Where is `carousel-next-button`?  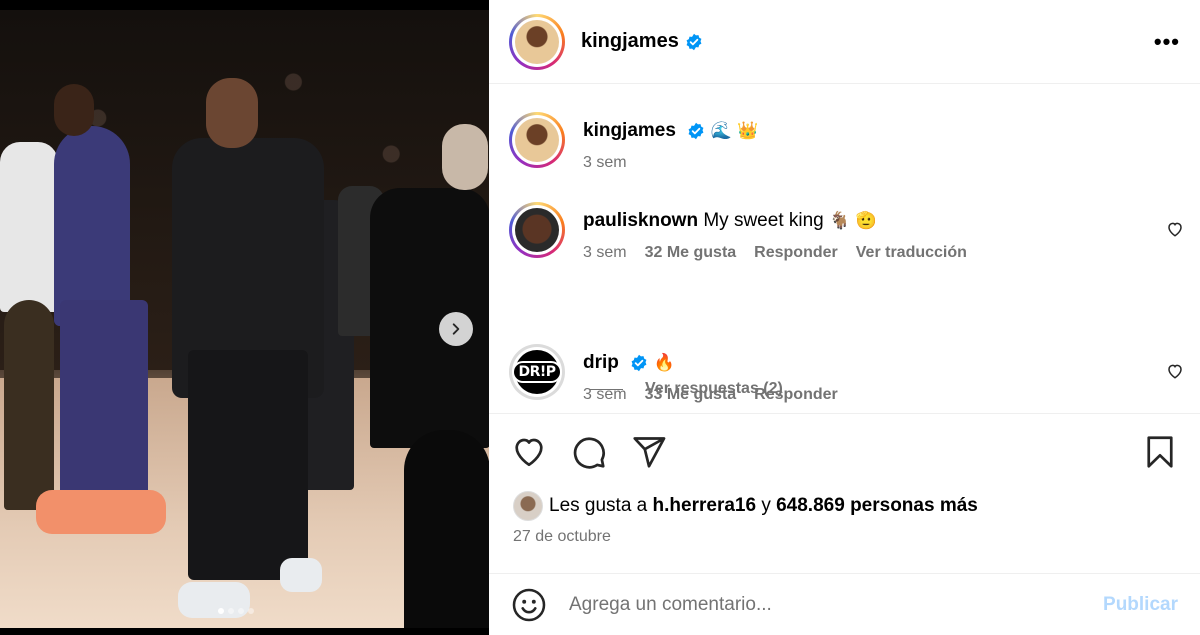 carousel-next-button is located at coordinates (456, 329).